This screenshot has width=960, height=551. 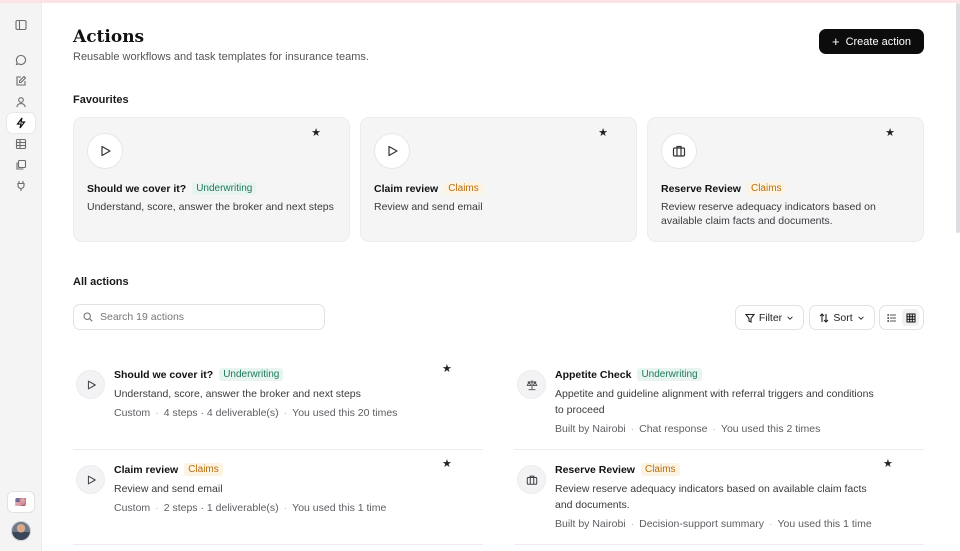 What do you see at coordinates (137, 188) in the screenshot?
I see `card-title: Should we cover it?` at bounding box center [137, 188].